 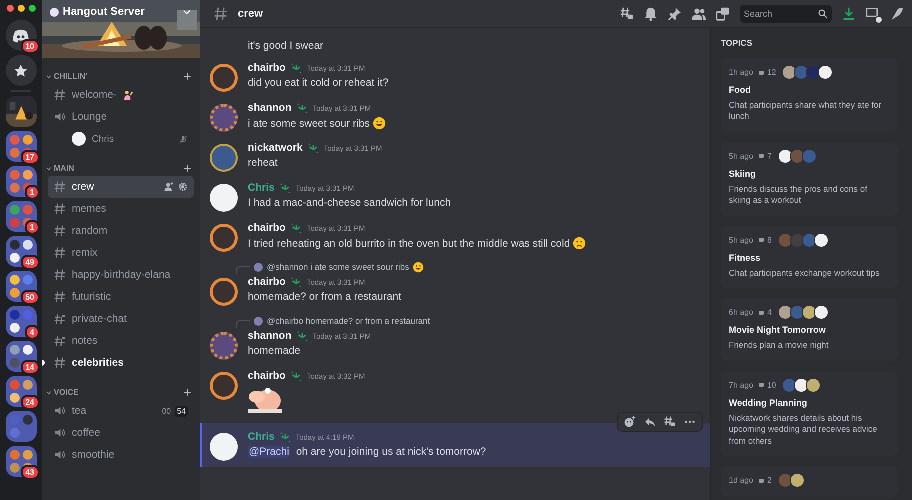 I want to click on topic-card: 1d ago 2, so click(x=809, y=482).